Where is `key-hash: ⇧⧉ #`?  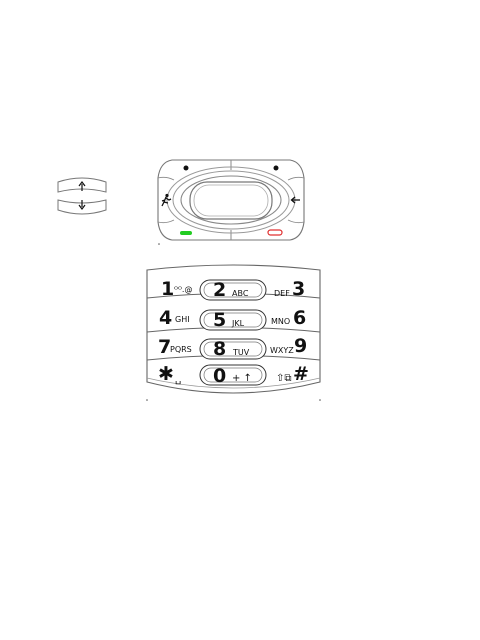 key-hash: ⇧⧉ # is located at coordinates (292, 374).